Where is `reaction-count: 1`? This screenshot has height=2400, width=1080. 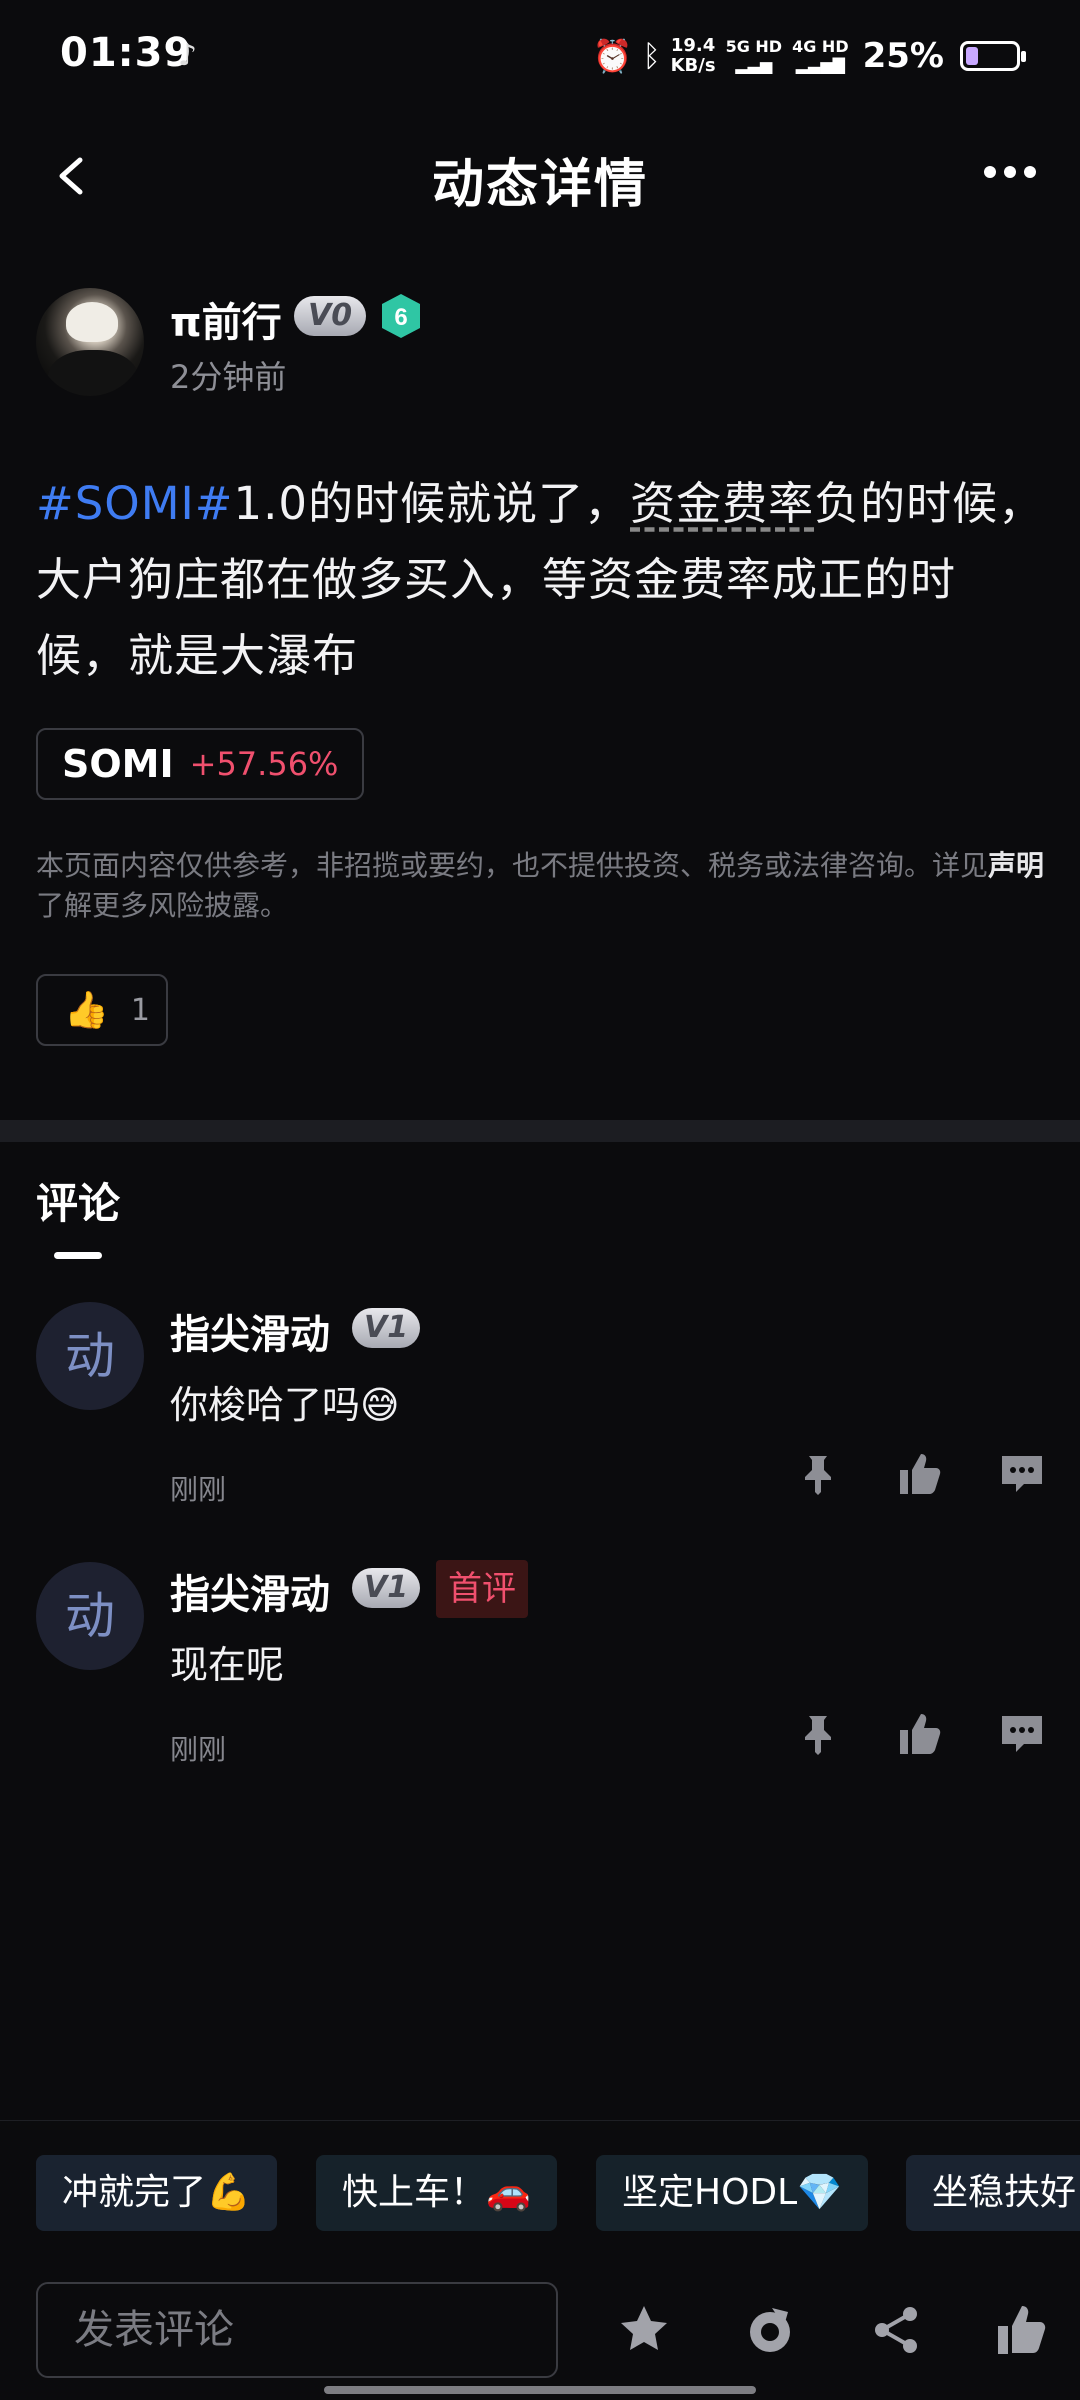
reaction-count: 1 is located at coordinates (140, 1010).